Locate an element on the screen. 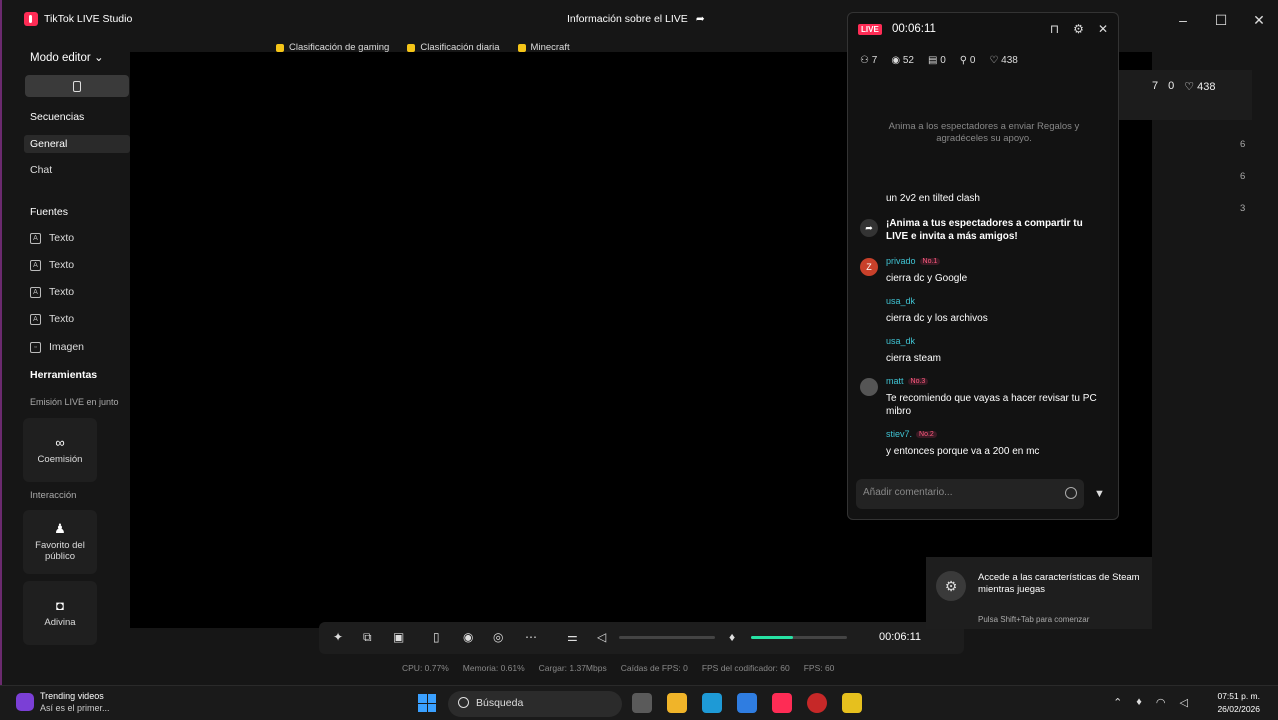  followers-metric: ⚲ 0 is located at coordinates (967, 60).